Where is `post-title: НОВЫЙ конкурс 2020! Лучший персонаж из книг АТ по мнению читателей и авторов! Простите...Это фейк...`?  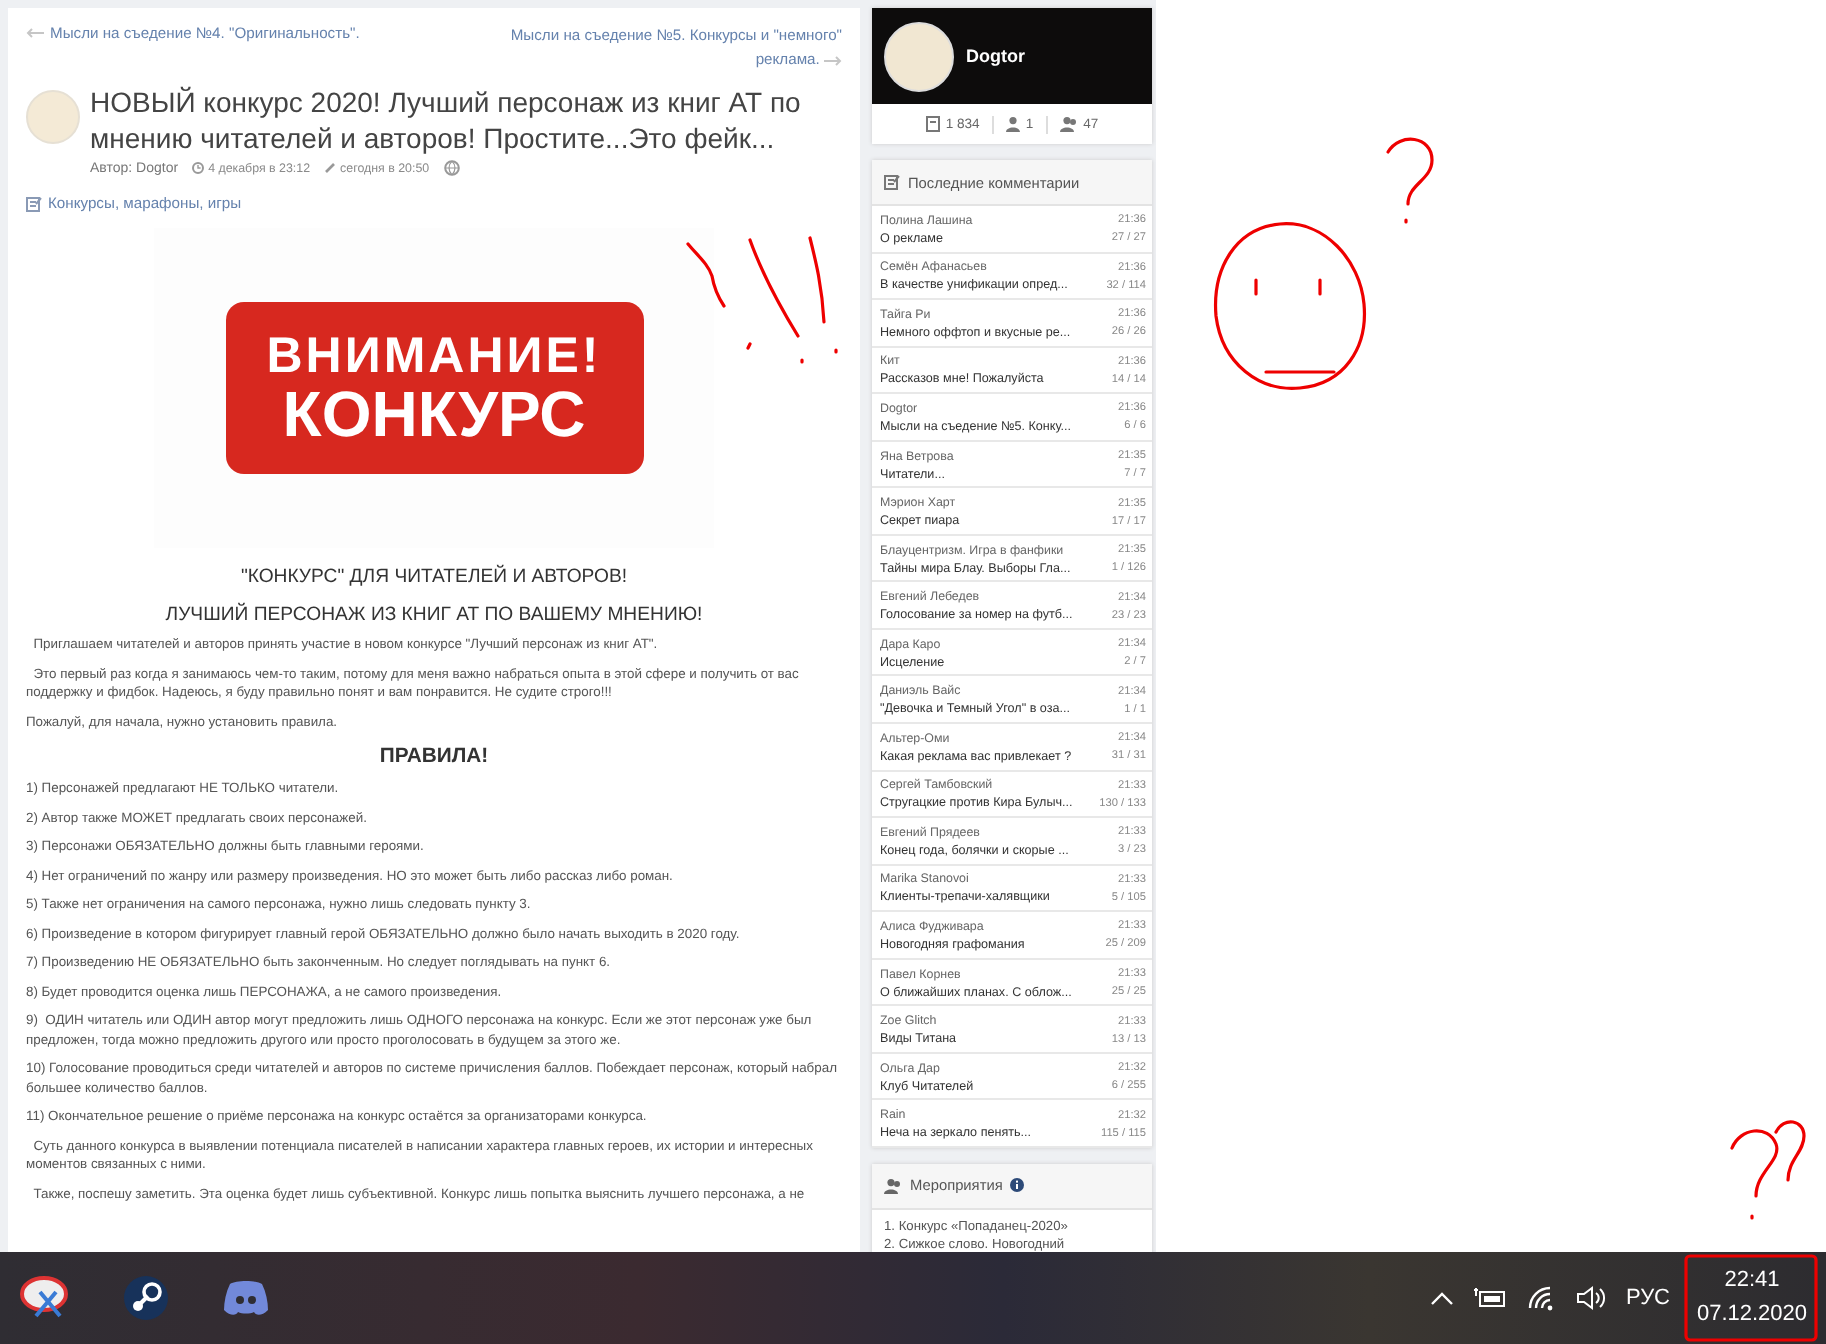 post-title: НОВЫЙ конкурс 2020! Лучший персонаж из книг АТ по мнению читателей и авторов! Простите...Это фейк... is located at coordinates (446, 120).